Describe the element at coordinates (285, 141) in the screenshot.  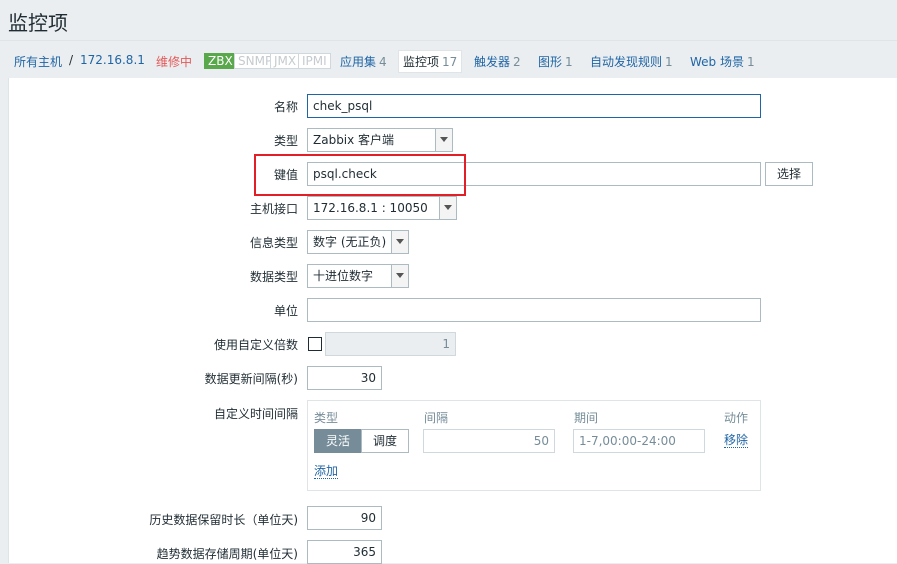
I see `type-label: 类型` at that location.